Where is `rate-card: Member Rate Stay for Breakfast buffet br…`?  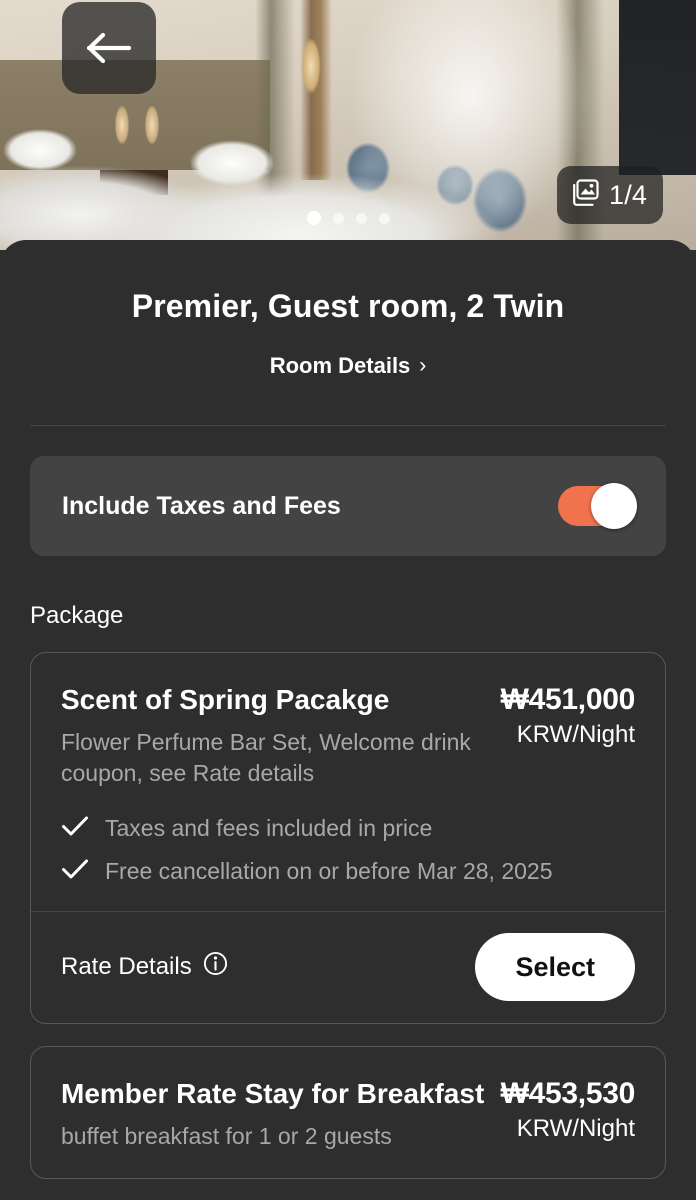 rate-card: Member Rate Stay for Breakfast buffet br… is located at coordinates (348, 1112).